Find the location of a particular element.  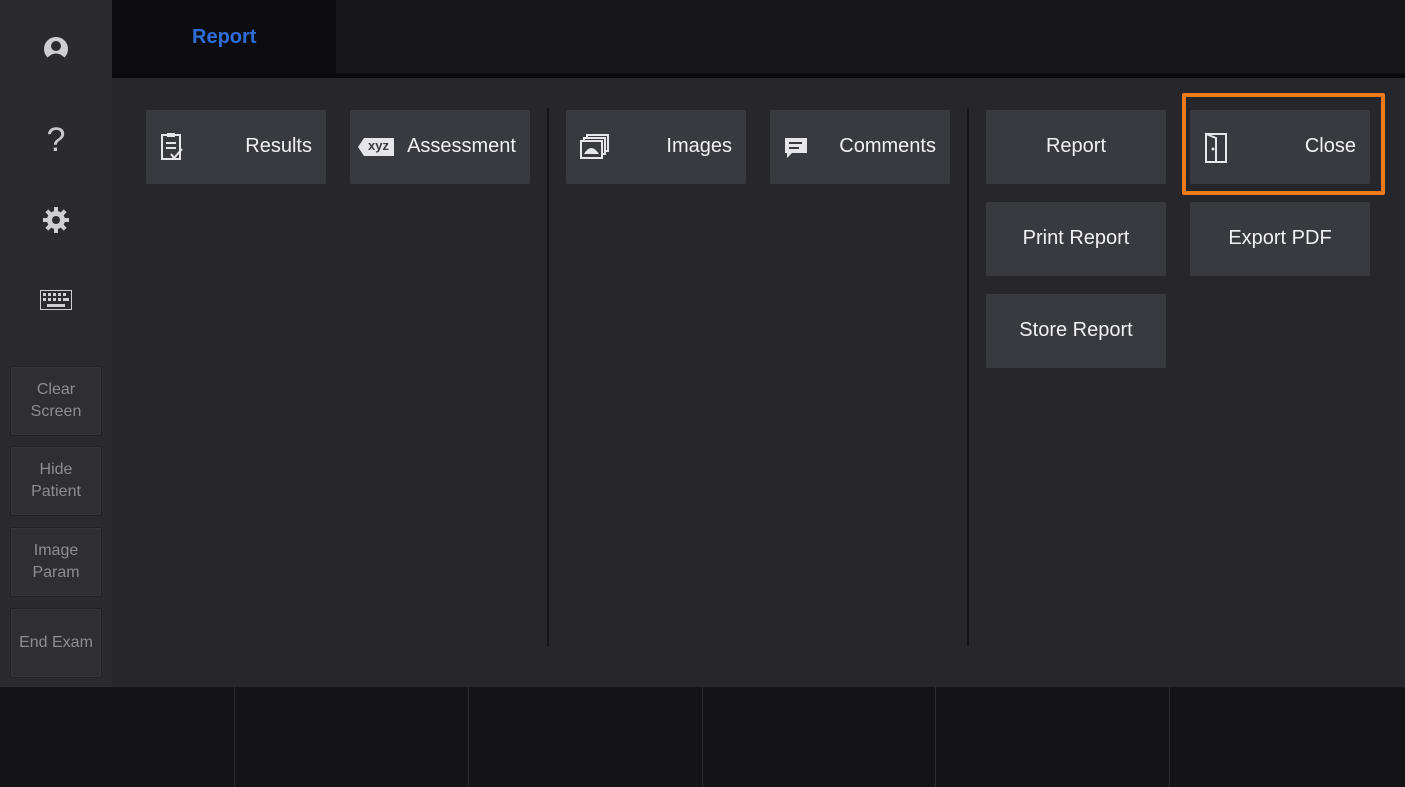

top-tab-bar: Report is located at coordinates (758, 37).